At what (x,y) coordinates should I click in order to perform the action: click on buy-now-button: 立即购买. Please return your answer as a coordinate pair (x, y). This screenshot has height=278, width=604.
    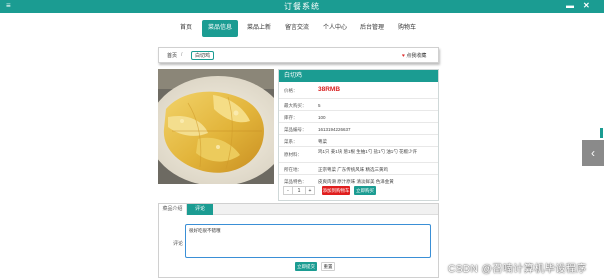
    Looking at the image, I should click on (365, 190).